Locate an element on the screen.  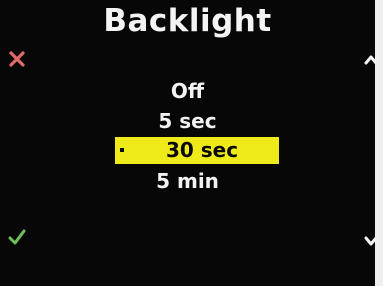
page-title: Backlight is located at coordinates (187, 21).